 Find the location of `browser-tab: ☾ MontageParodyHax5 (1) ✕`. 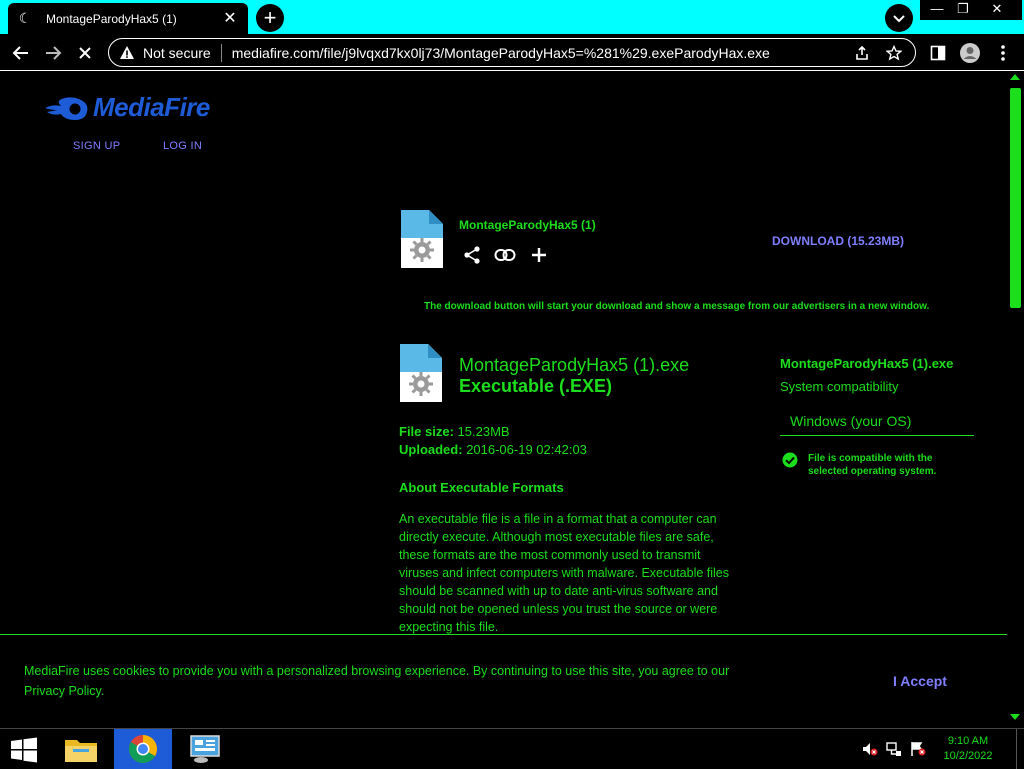

browser-tab: ☾ MontageParodyHax5 (1) ✕ is located at coordinates (128, 18).